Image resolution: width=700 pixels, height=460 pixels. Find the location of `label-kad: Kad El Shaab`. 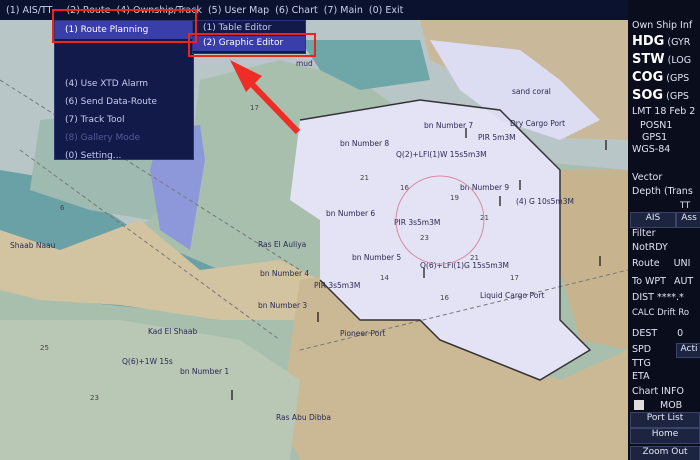

label-kad: Kad El Shaab is located at coordinates (172, 331).